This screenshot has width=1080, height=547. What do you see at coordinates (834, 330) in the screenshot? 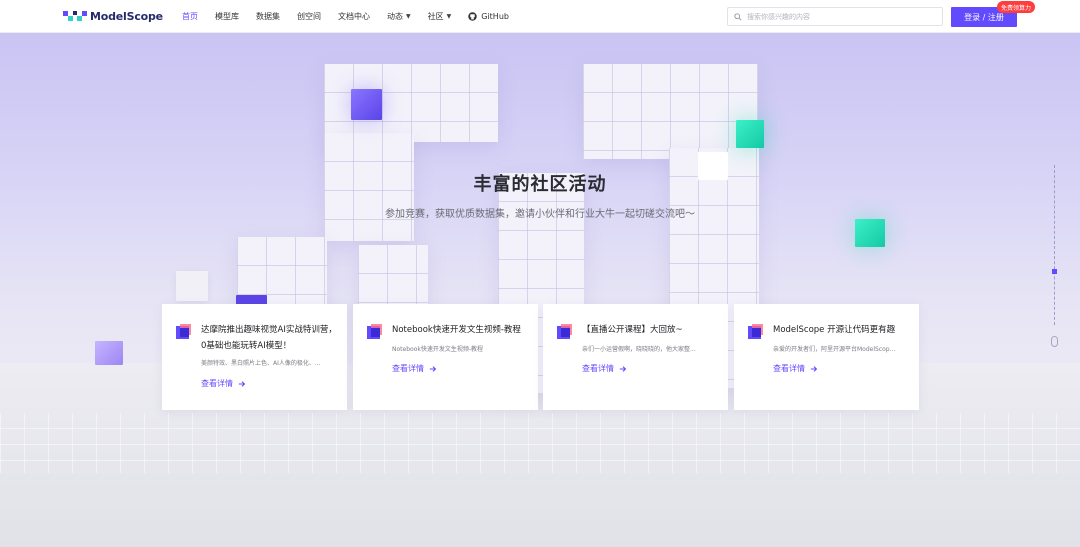
I see `card-title: ModelScope 开源让代码更有趣` at bounding box center [834, 330].